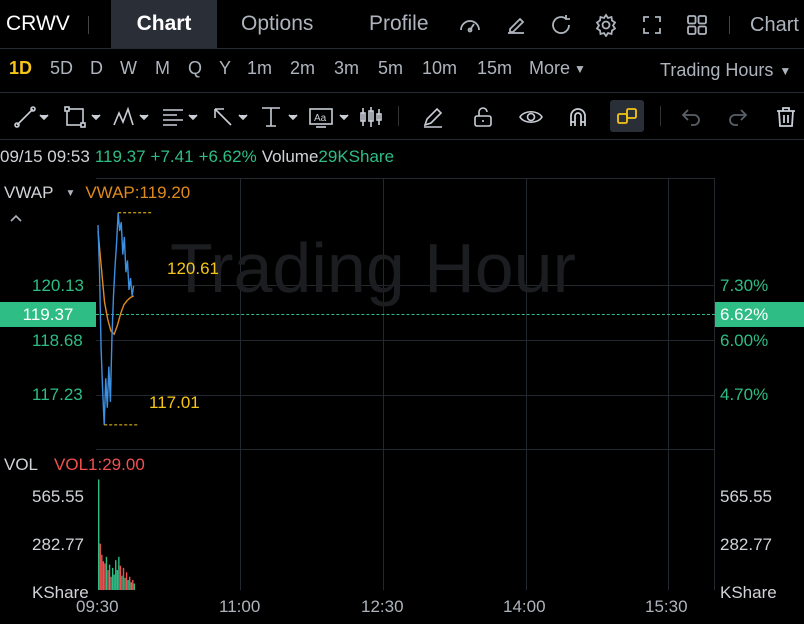 This screenshot has width=804, height=624. What do you see at coordinates (225, 68) in the screenshot?
I see `period-y: Y` at bounding box center [225, 68].